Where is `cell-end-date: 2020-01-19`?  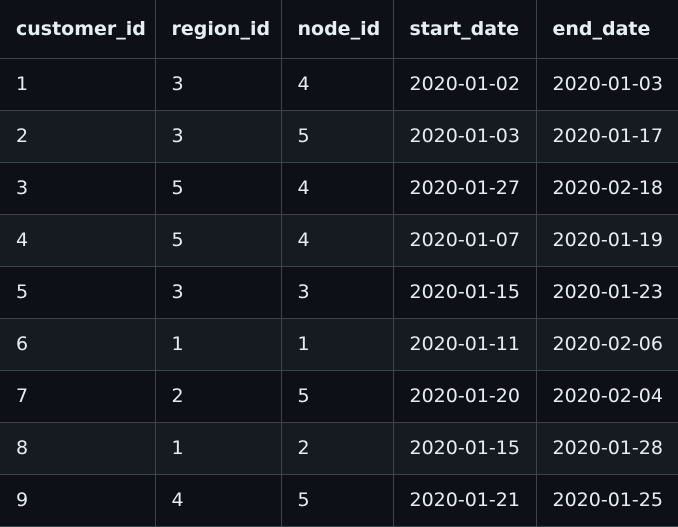
cell-end-date: 2020-01-19 is located at coordinates (606, 240).